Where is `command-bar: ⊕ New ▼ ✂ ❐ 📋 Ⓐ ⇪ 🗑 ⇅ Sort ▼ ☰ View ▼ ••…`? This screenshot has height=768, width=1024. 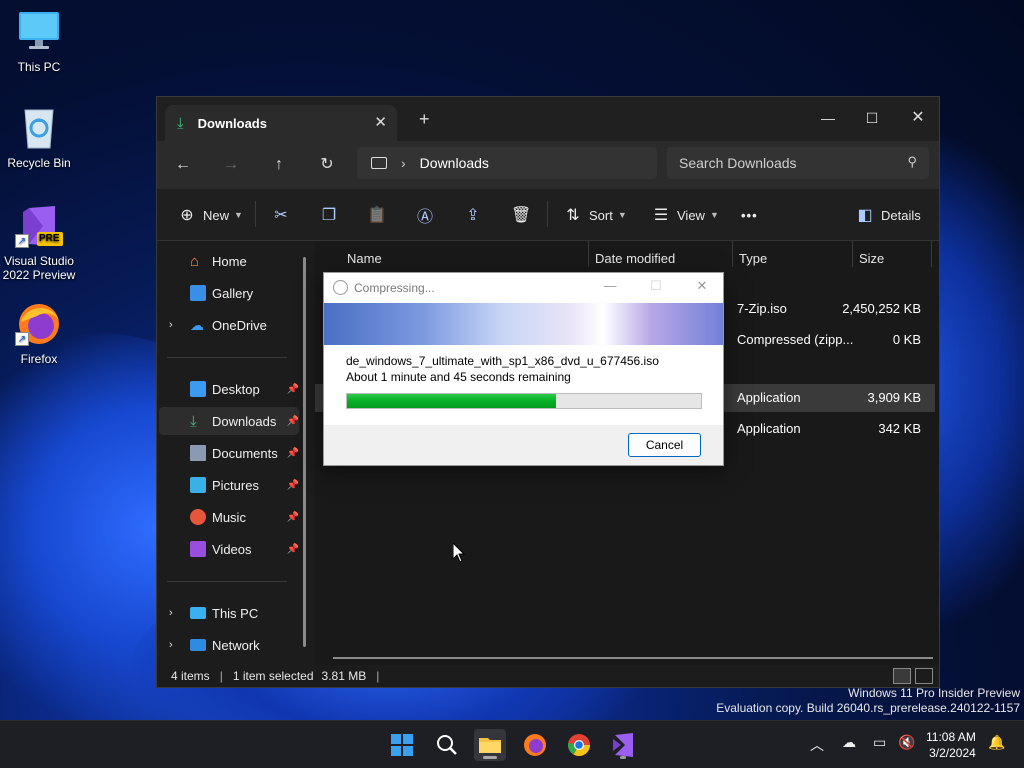 command-bar: ⊕ New ▼ ✂ ❐ 📋 Ⓐ ⇪ 🗑 ⇅ Sort ▼ ☰ View ▼ ••… is located at coordinates (548, 215).